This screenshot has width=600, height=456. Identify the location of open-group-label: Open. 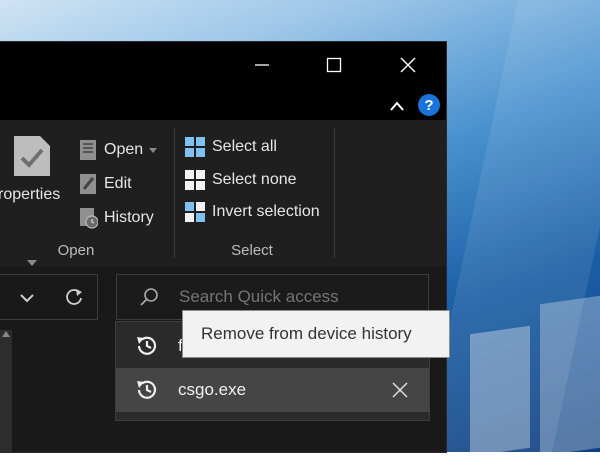
(76, 250).